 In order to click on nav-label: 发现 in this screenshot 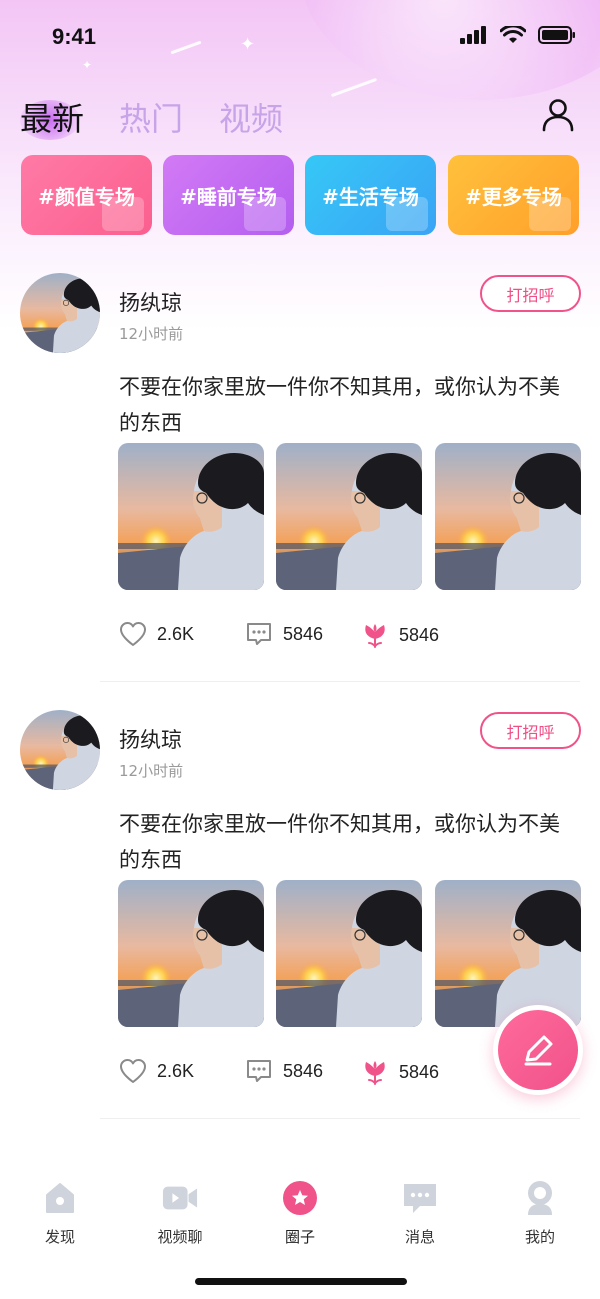, I will do `click(59, 1237)`.